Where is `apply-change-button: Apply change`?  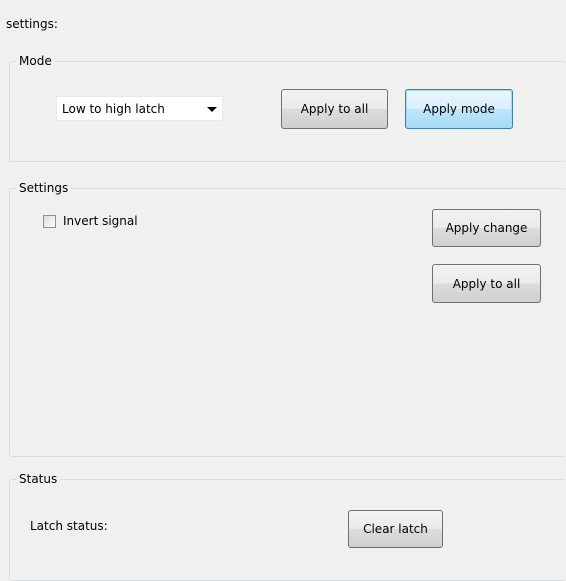
apply-change-button: Apply change is located at coordinates (486, 228).